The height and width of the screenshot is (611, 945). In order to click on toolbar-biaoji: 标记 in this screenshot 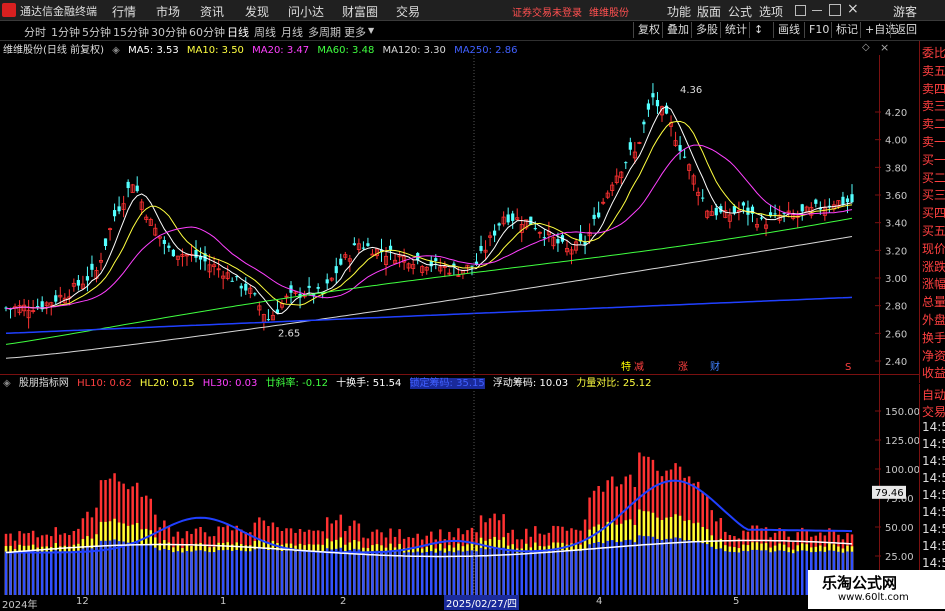, I will do `click(846, 30)`.